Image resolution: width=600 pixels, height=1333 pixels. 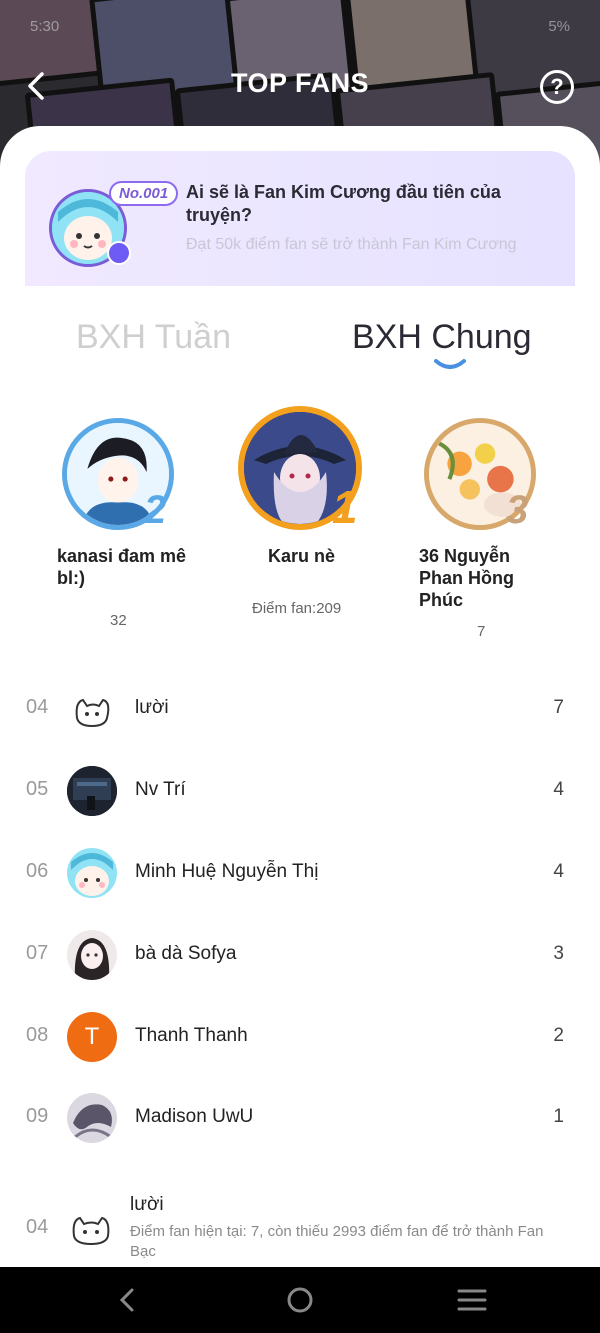 I want to click on page-title: TOP FANS, so click(x=300, y=83).